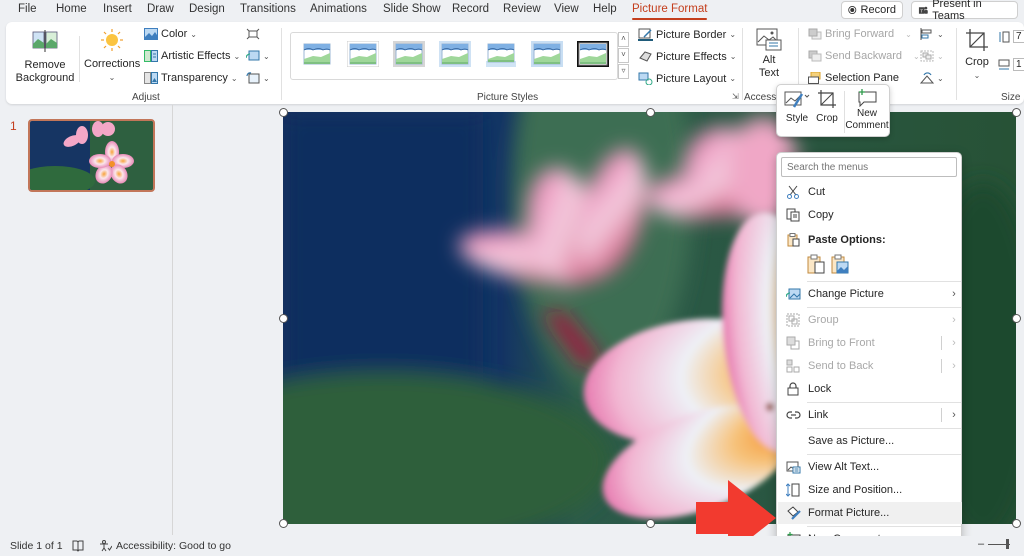 The width and height of the screenshot is (1024, 556). I want to click on menu-item-lock: Lock, so click(870, 389).